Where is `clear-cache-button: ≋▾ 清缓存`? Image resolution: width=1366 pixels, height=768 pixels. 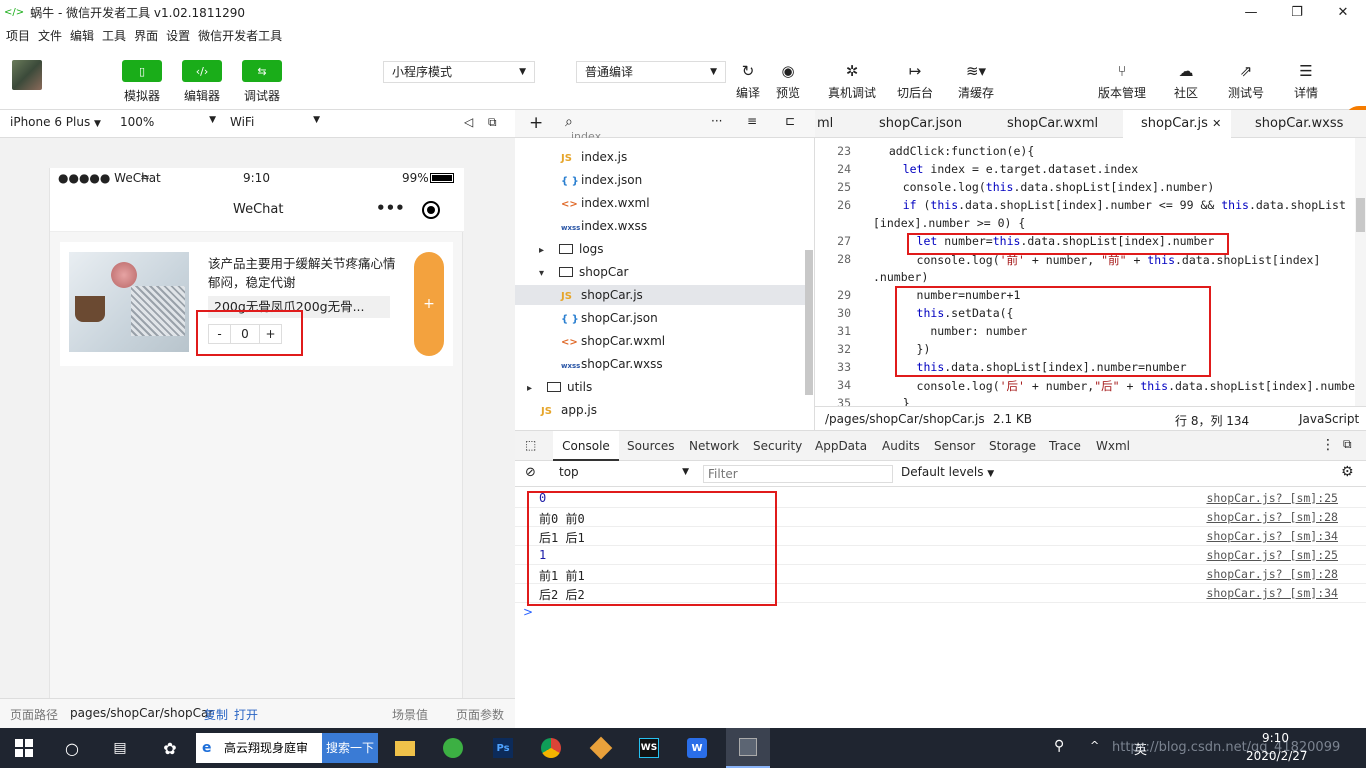
clear-cache-button: ≋▾ 清缓存 is located at coordinates (976, 80).